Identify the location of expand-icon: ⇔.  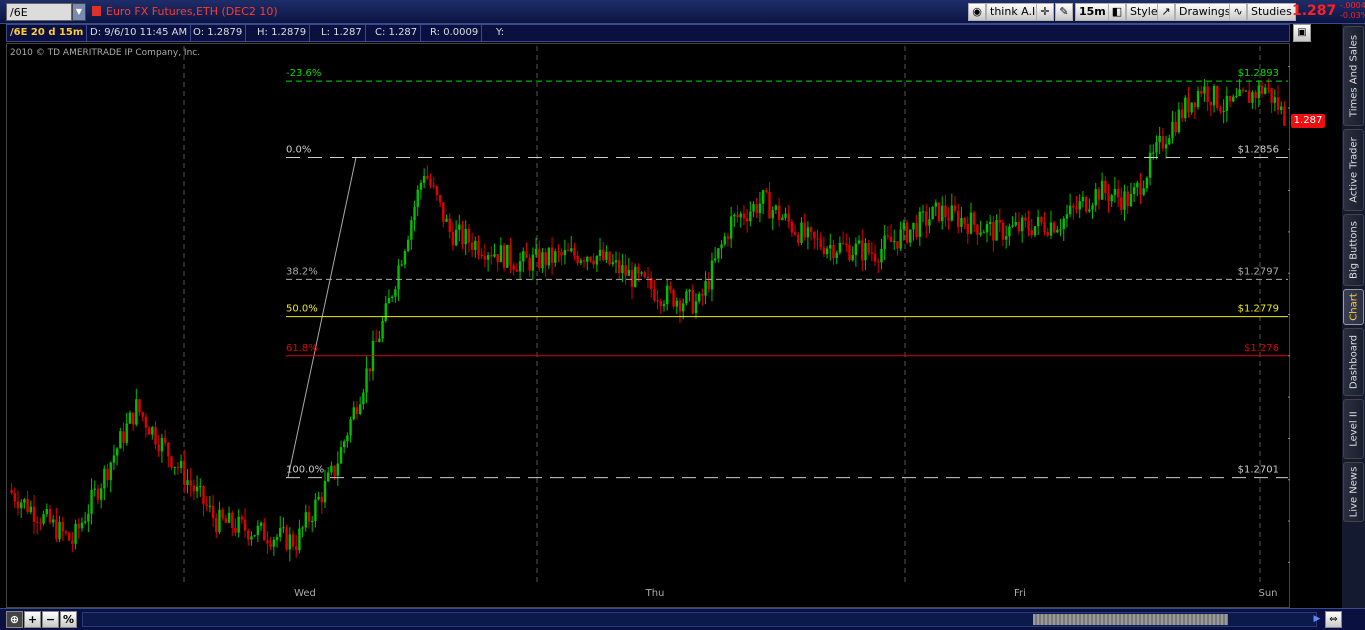
(1333, 619).